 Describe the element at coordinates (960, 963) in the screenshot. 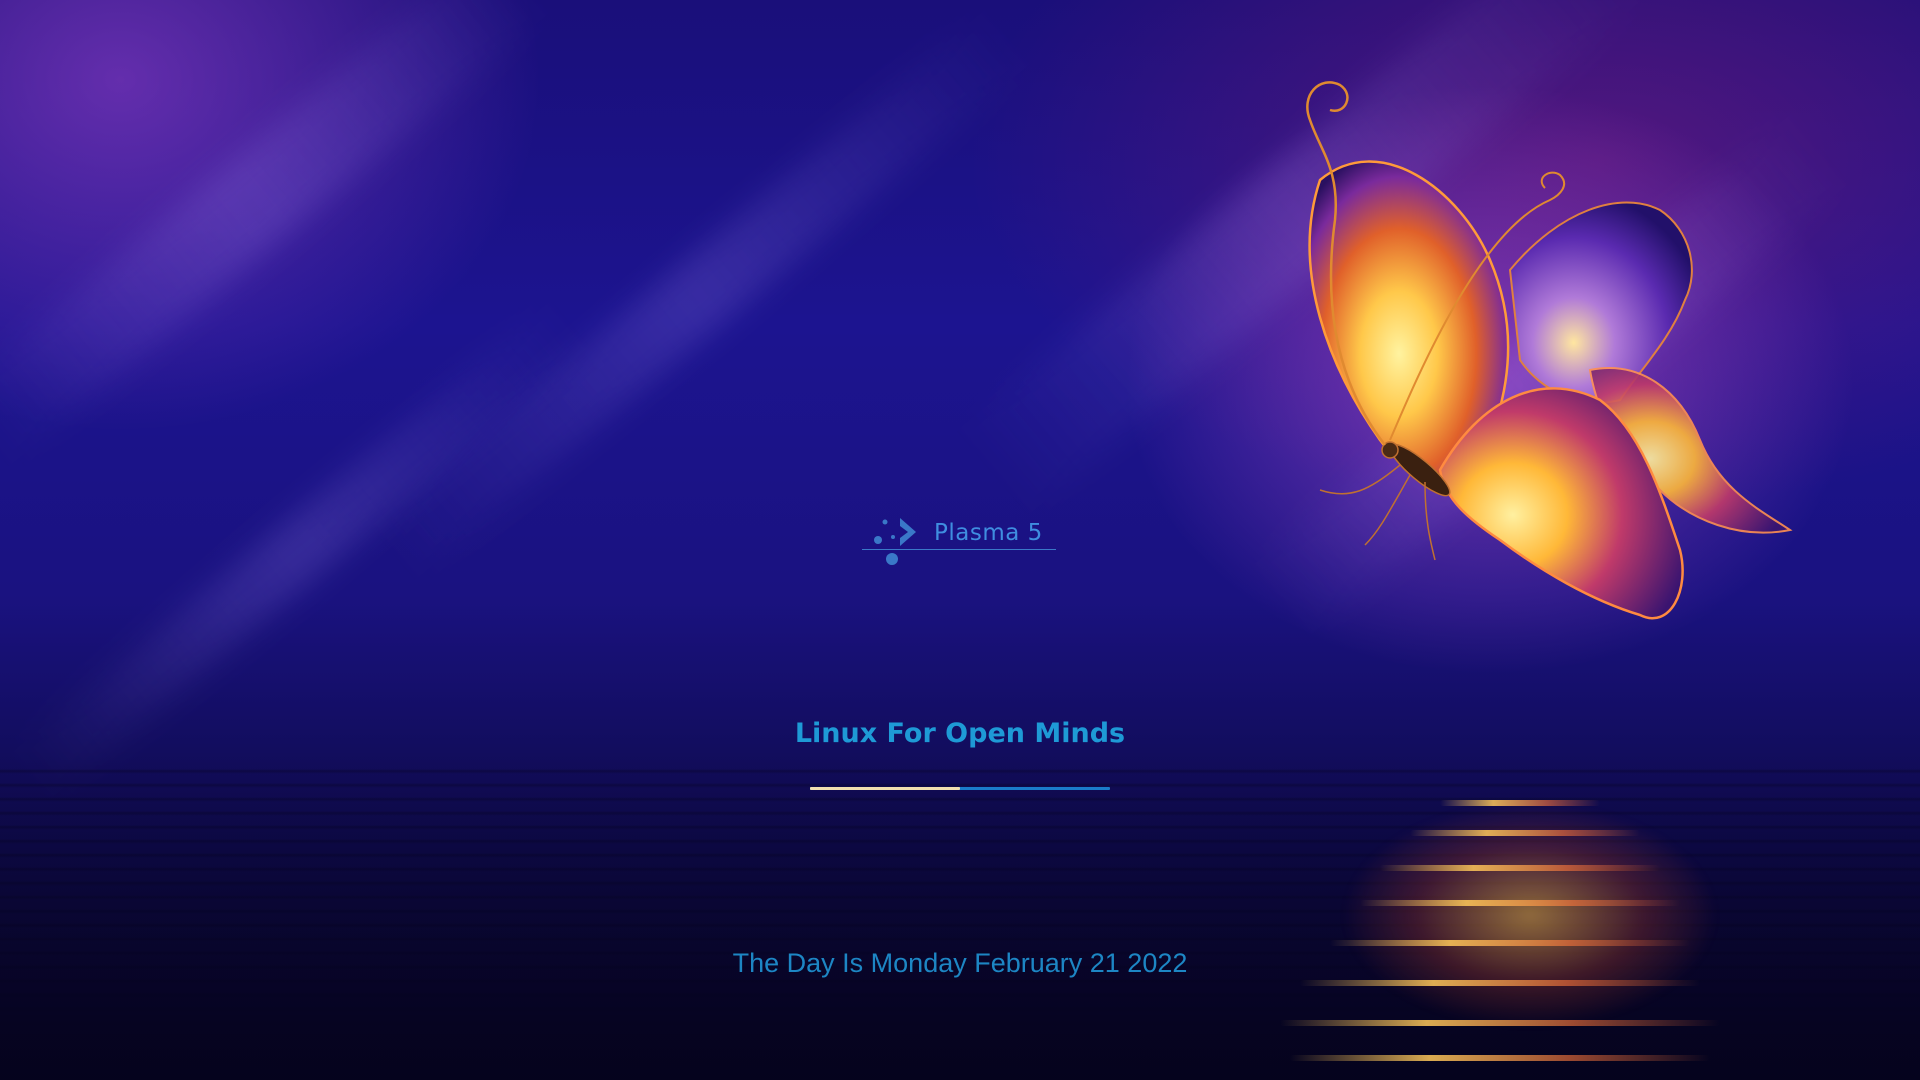

I see `date-label: The Day Is Monday February 21 2022` at that location.